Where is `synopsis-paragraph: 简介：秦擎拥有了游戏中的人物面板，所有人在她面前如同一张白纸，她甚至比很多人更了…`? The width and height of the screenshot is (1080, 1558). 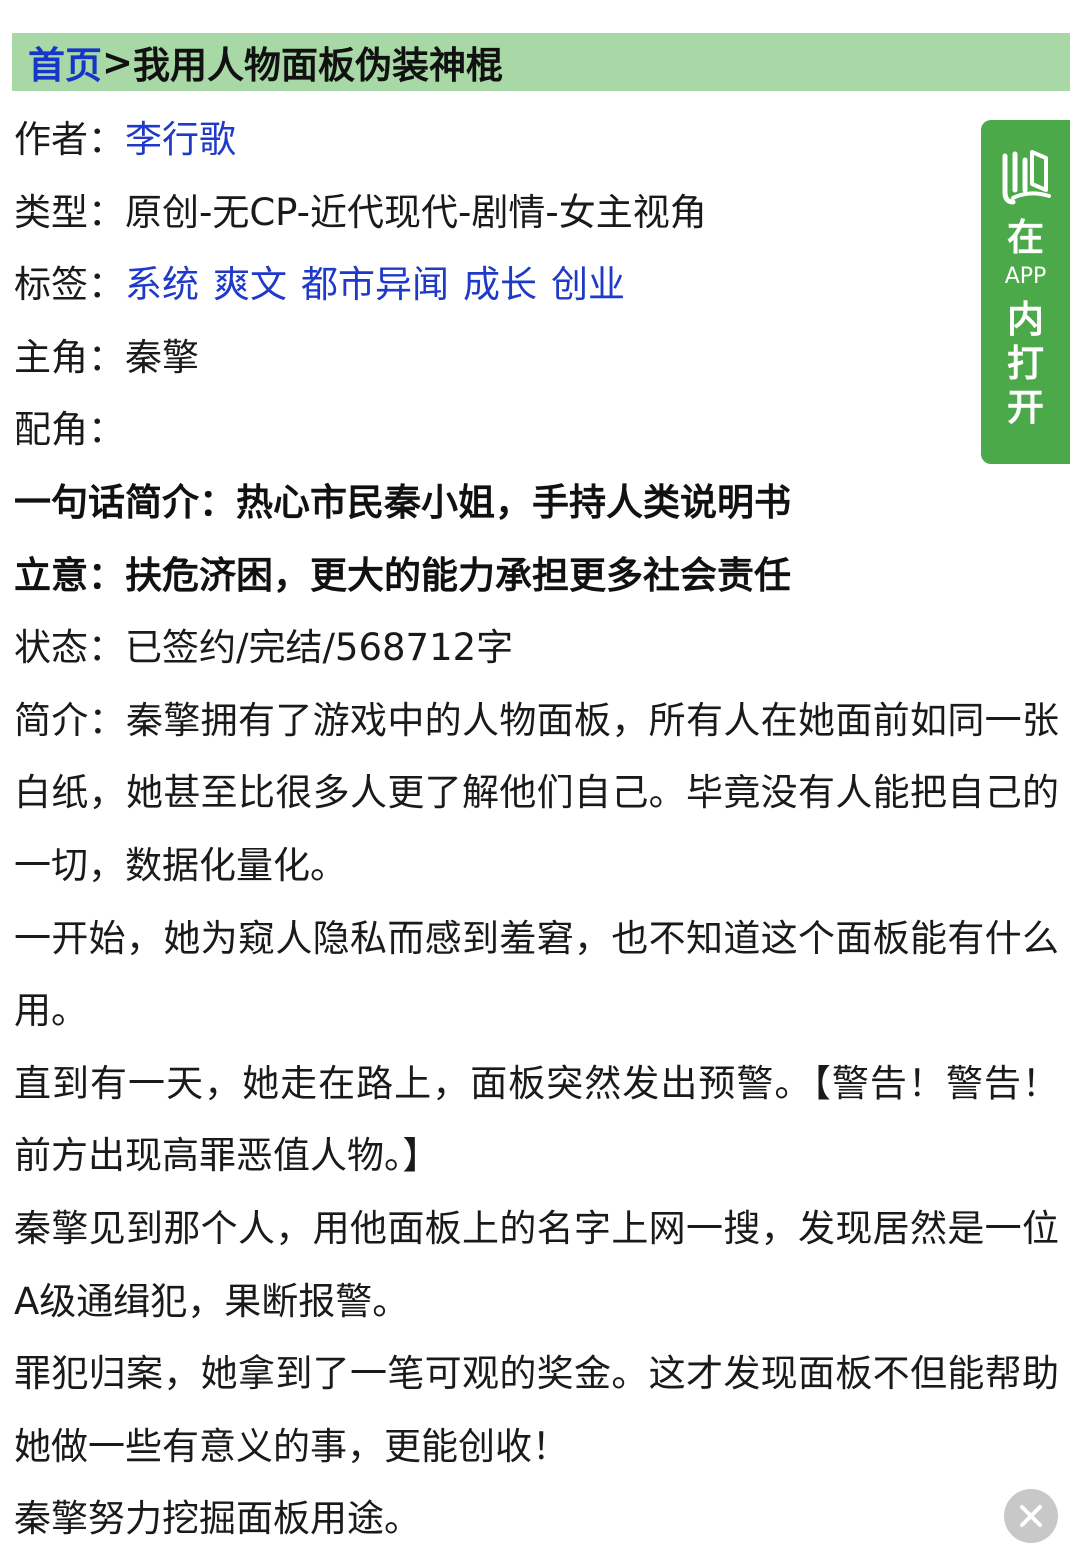
synopsis-paragraph: 简介：秦擎拥有了游戏中的人物面板，所有人在她面前如同一张白纸，她甚至比很多人更了… is located at coordinates (536, 794).